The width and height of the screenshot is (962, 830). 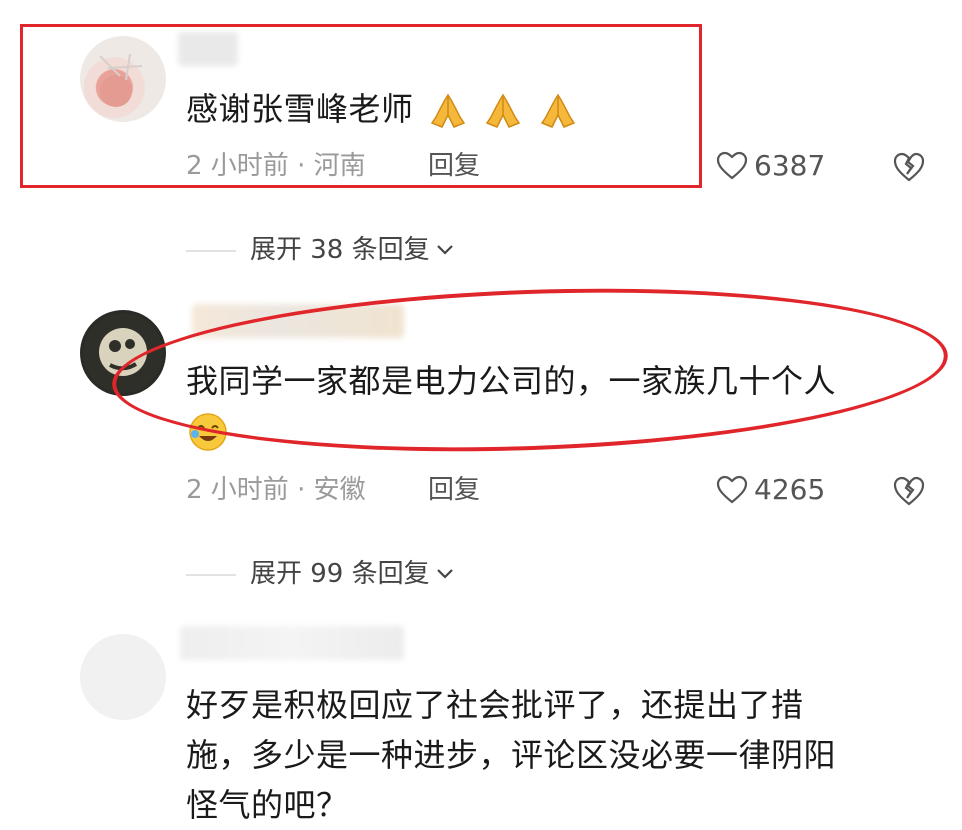 I want to click on expand-replies: 展开 38 条回复, so click(x=321, y=250).